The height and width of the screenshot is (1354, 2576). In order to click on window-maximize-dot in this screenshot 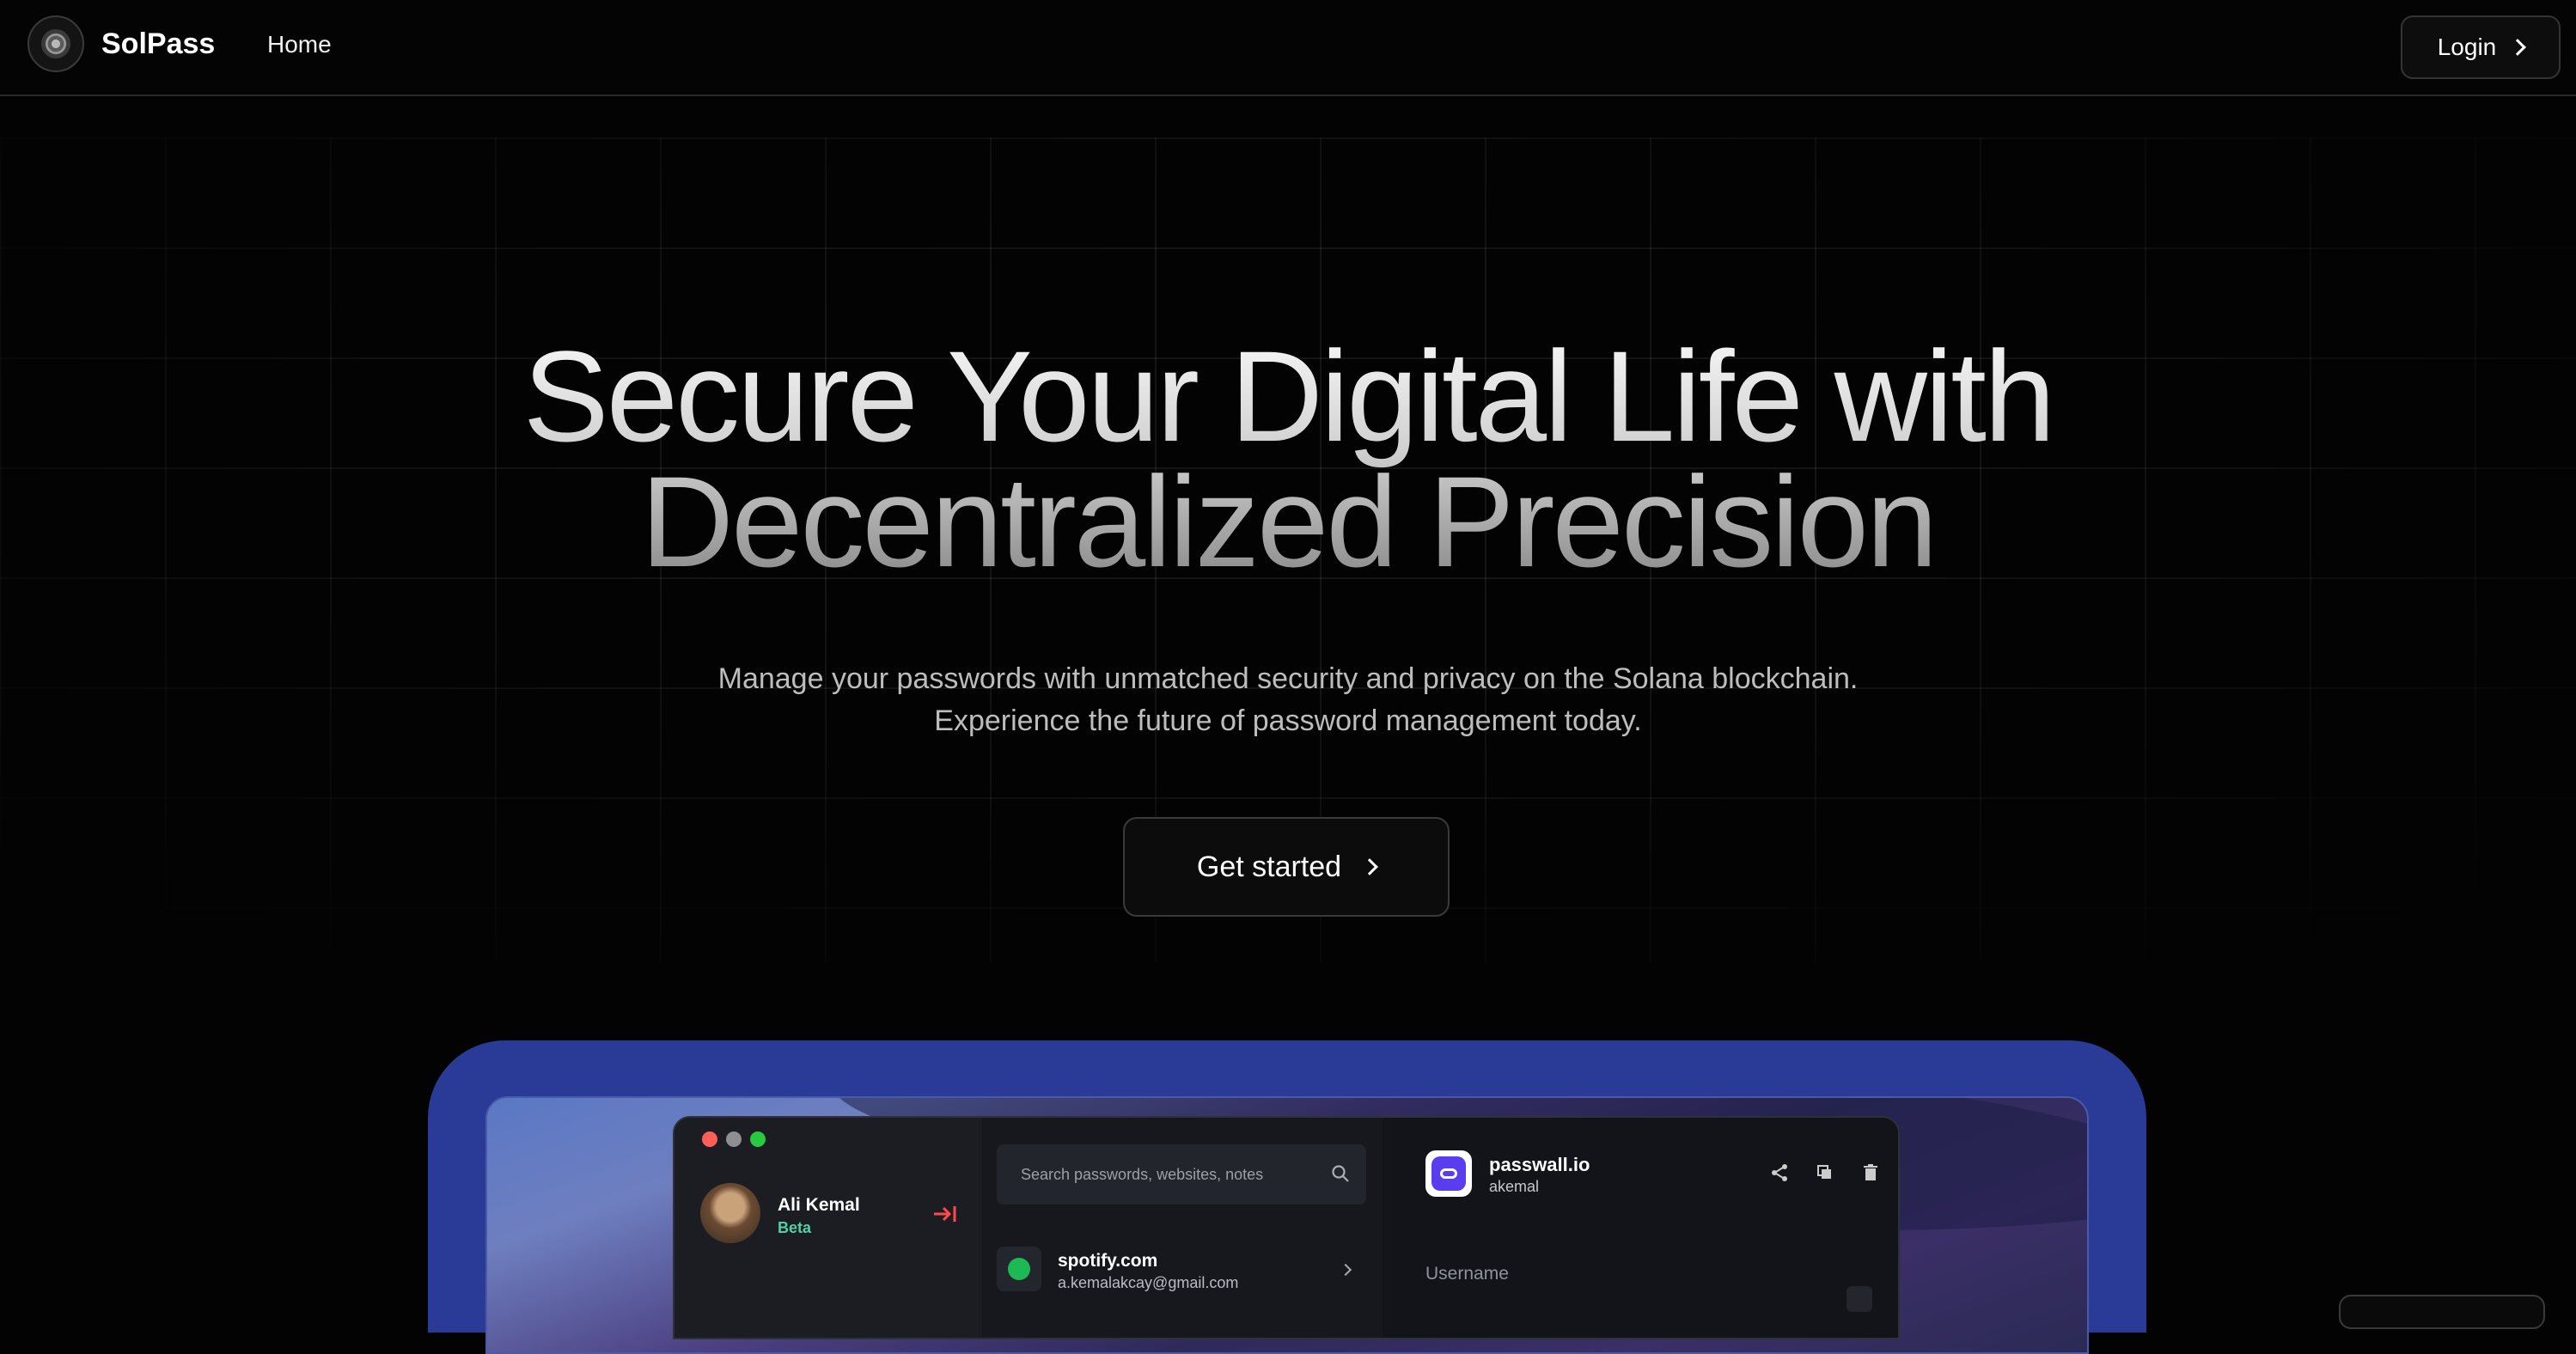, I will do `click(758, 1139)`.